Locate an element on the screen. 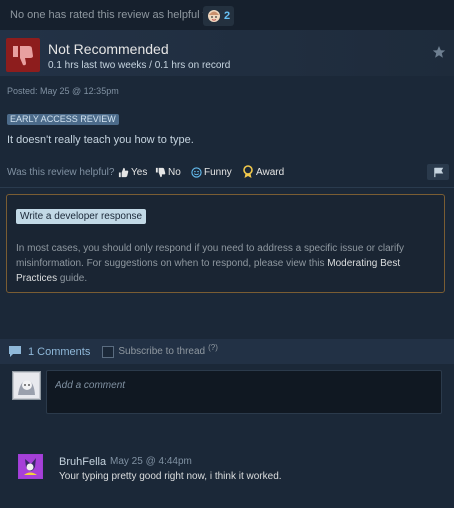  helpful-question: Was this review helpful? is located at coordinates (61, 172).